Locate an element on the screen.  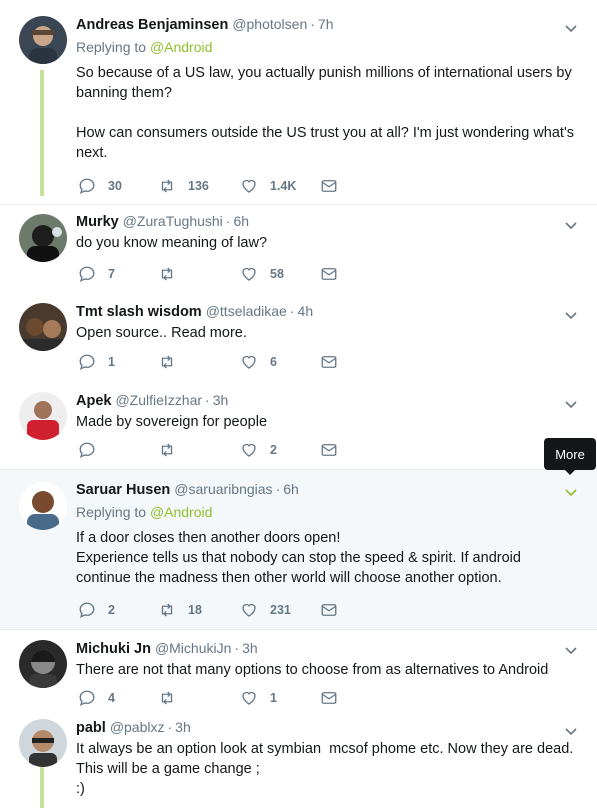
like-count: 1 is located at coordinates (273, 698).